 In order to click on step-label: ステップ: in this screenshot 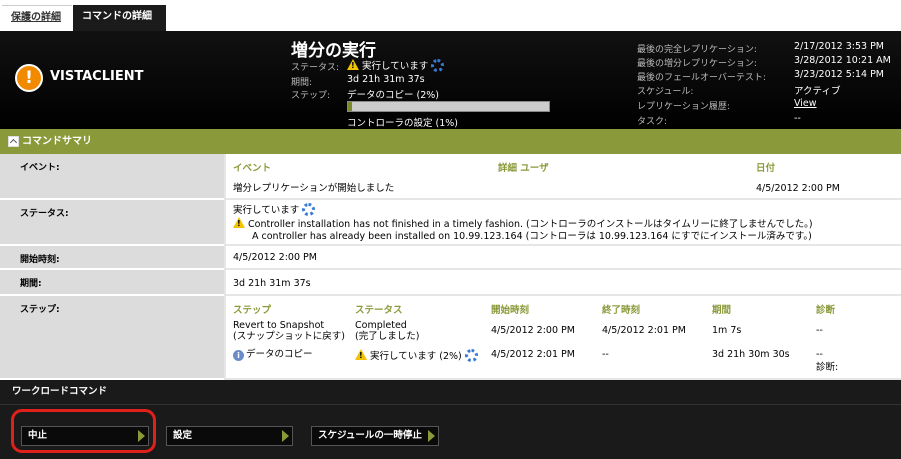, I will do `click(311, 96)`.